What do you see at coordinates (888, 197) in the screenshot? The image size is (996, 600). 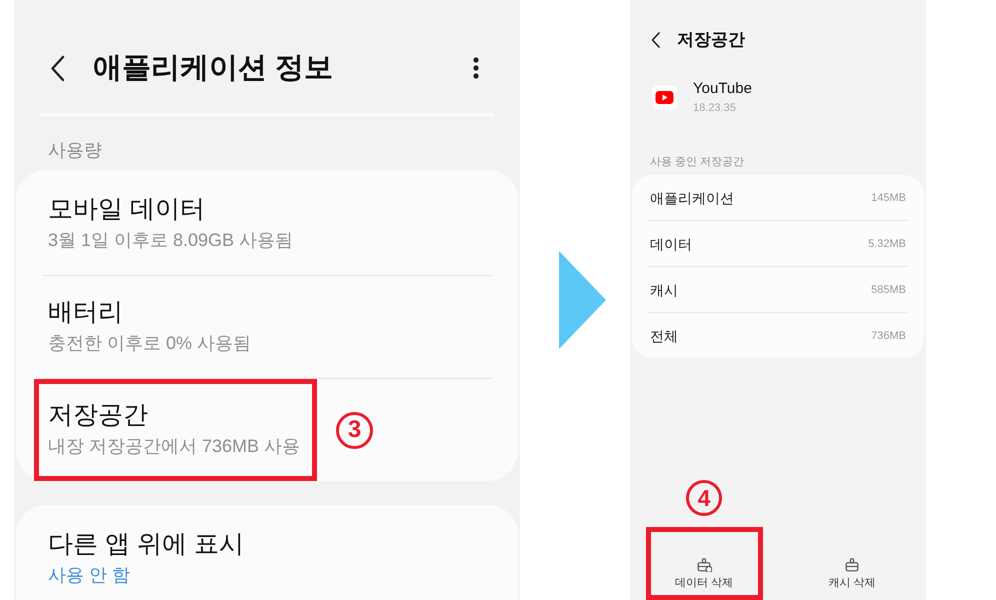 I see `storage-value: 145MB` at bounding box center [888, 197].